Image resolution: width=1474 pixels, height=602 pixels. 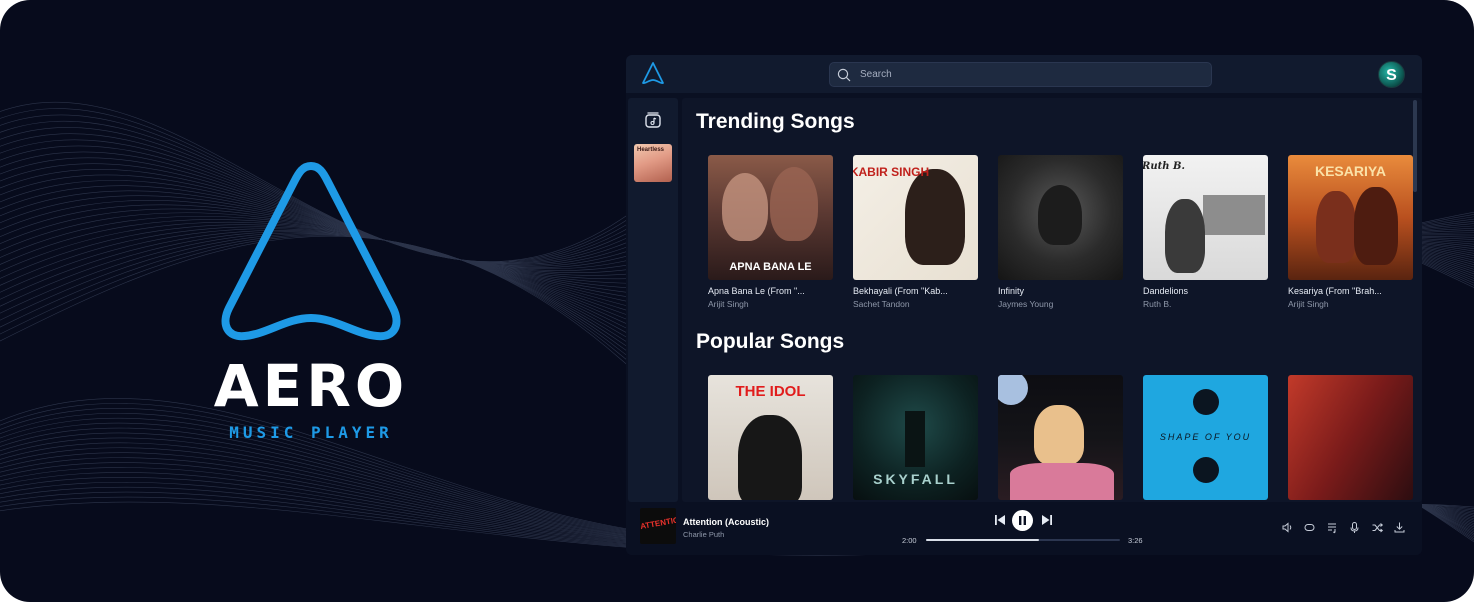 I want to click on sidebar-thumb-text: Heartless, so click(x=651, y=150).